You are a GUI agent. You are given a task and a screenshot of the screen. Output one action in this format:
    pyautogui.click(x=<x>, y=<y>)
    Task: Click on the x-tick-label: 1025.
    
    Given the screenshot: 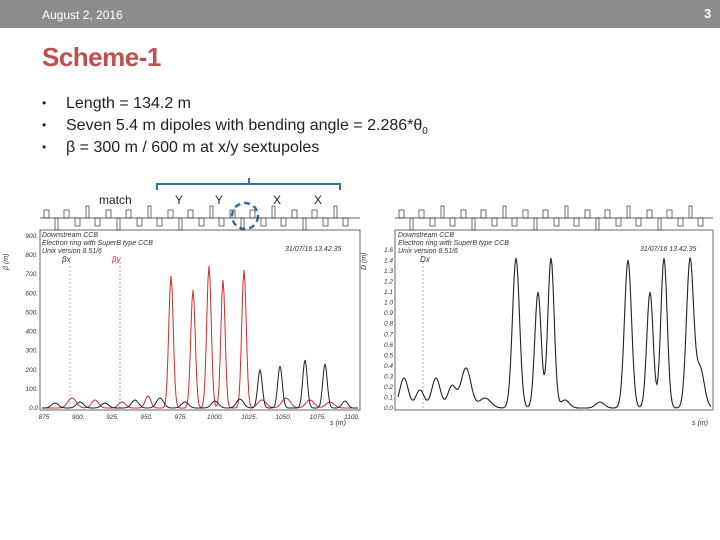 What is the action you would take?
    pyautogui.click(x=249, y=417)
    